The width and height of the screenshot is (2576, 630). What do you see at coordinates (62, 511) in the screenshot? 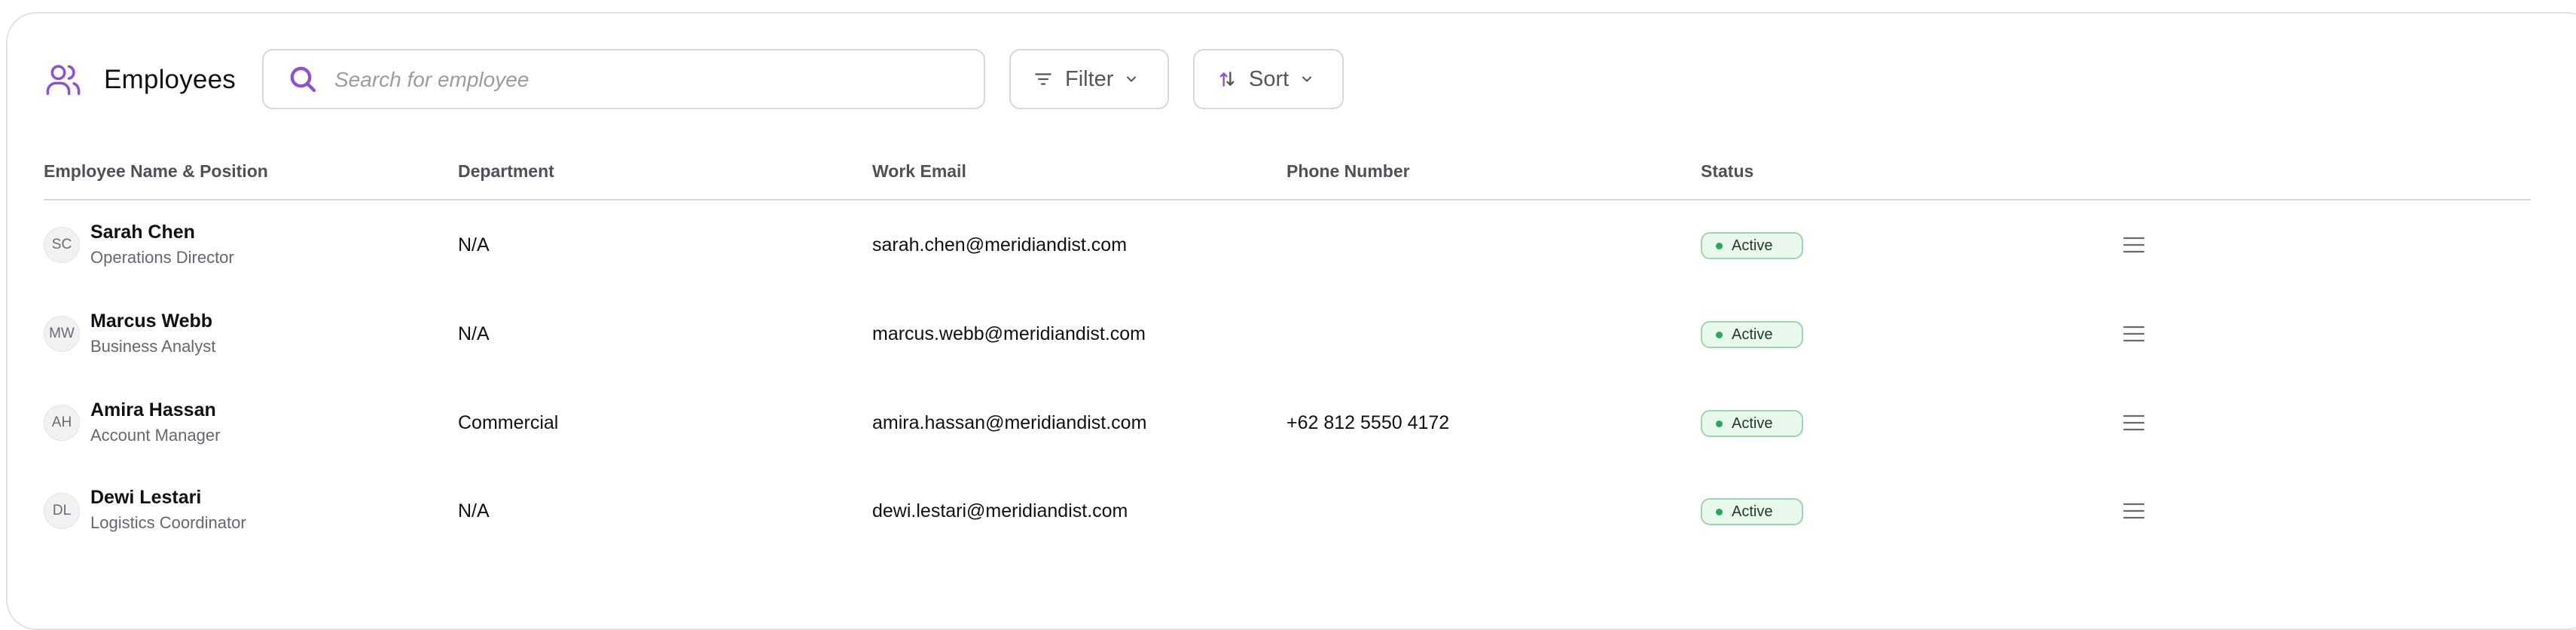
I see `avatar: DL` at bounding box center [62, 511].